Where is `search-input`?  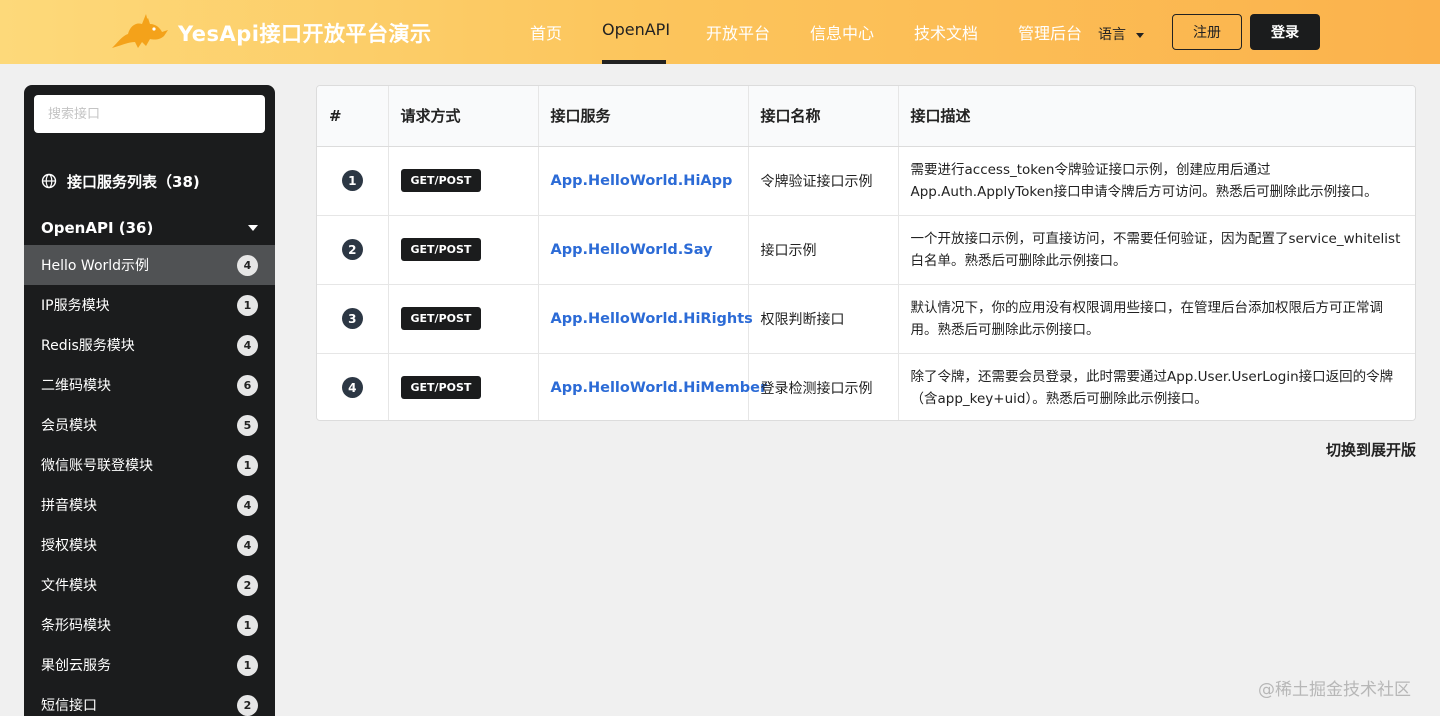 search-input is located at coordinates (149, 114).